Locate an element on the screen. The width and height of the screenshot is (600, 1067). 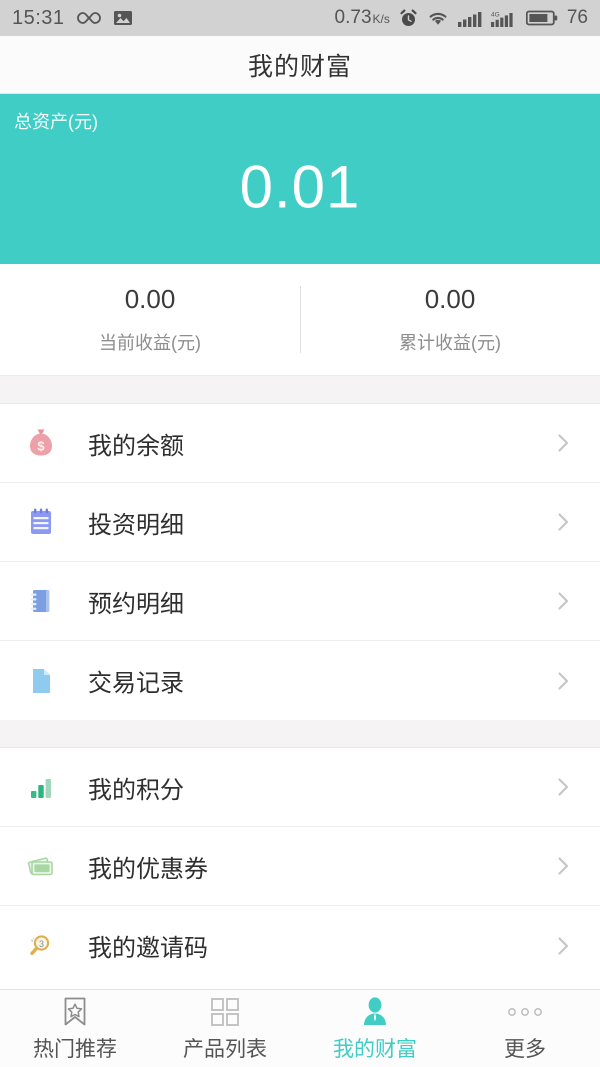
menu-item-label: 交易记录 is located at coordinates (136, 683).